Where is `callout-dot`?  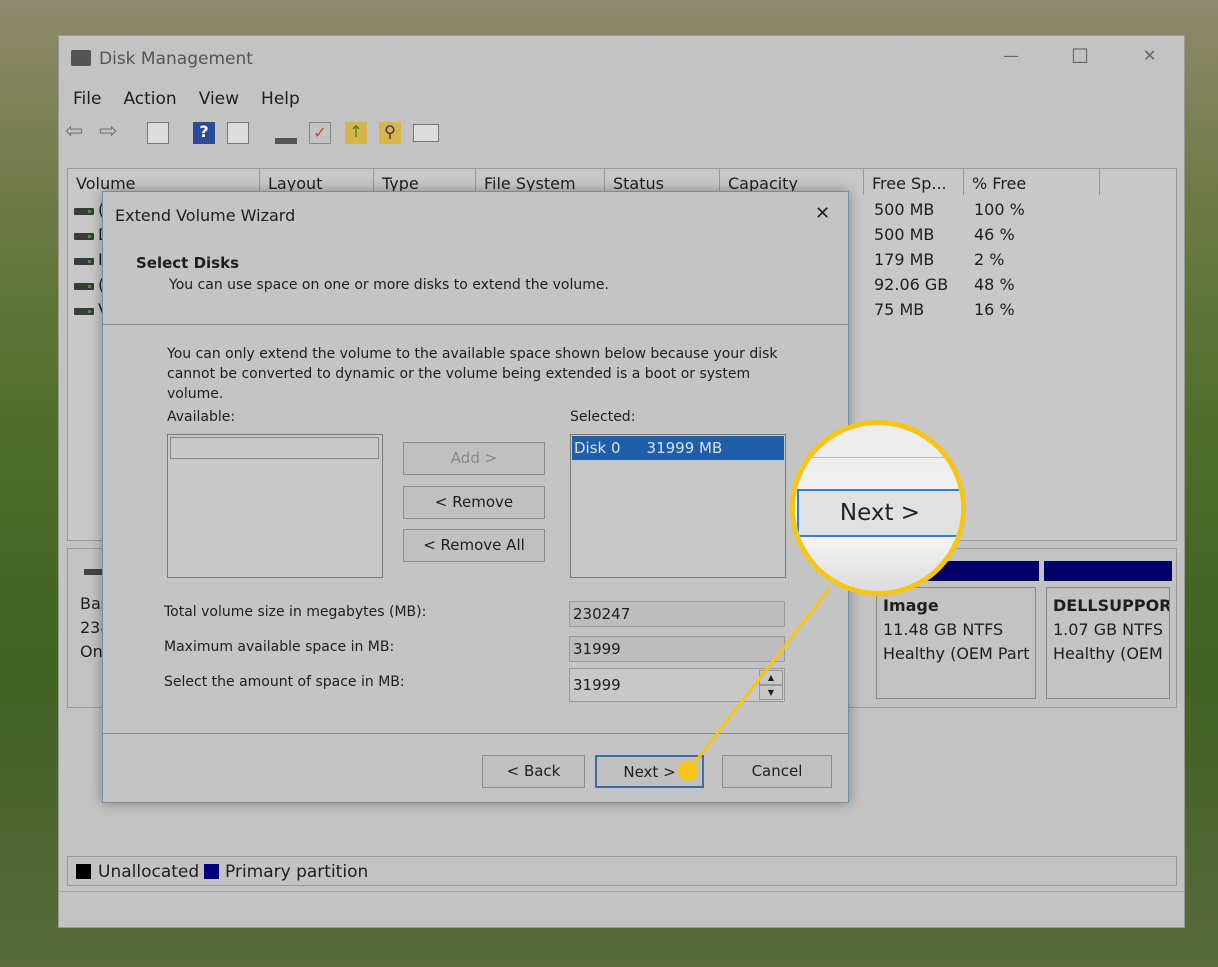
callout-dot is located at coordinates (688, 771).